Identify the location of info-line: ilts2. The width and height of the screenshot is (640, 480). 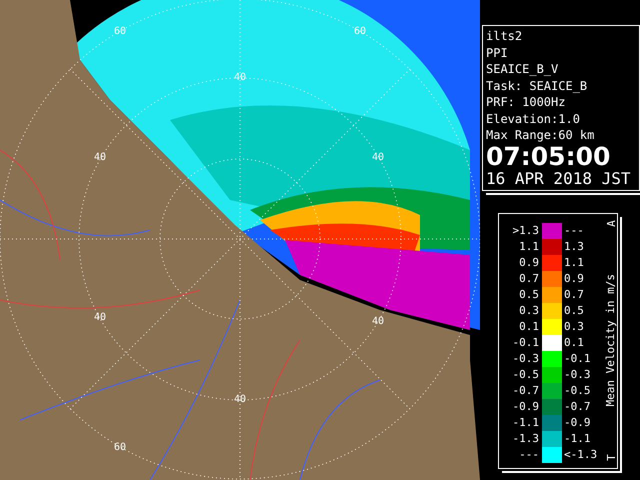
(505, 36).